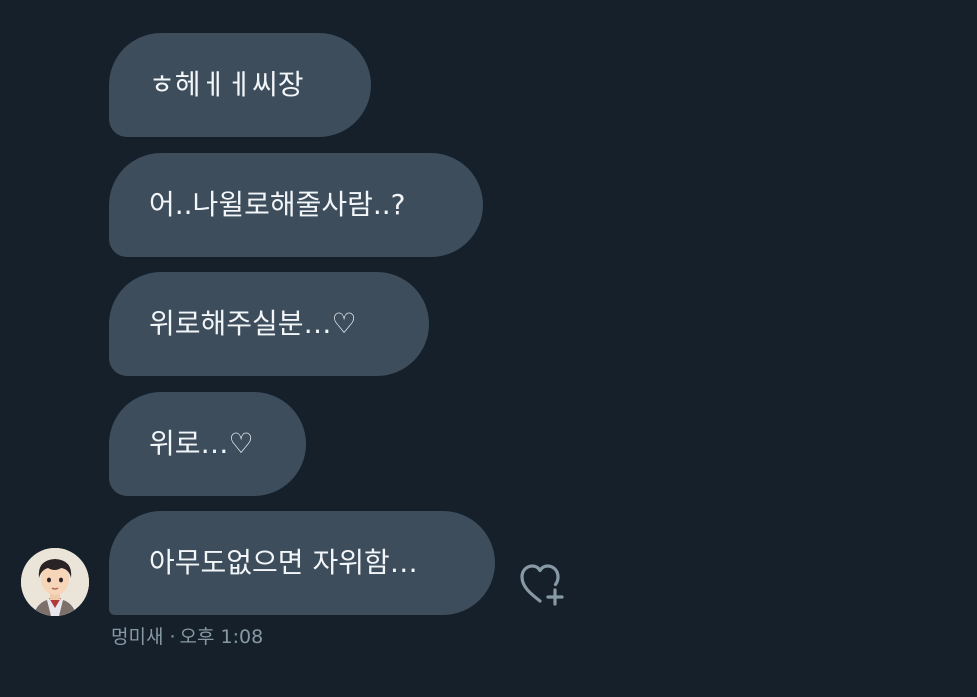 Image resolution: width=977 pixels, height=697 pixels. I want to click on message-meta: 멍미새 · 오후 1:08, so click(187, 635).